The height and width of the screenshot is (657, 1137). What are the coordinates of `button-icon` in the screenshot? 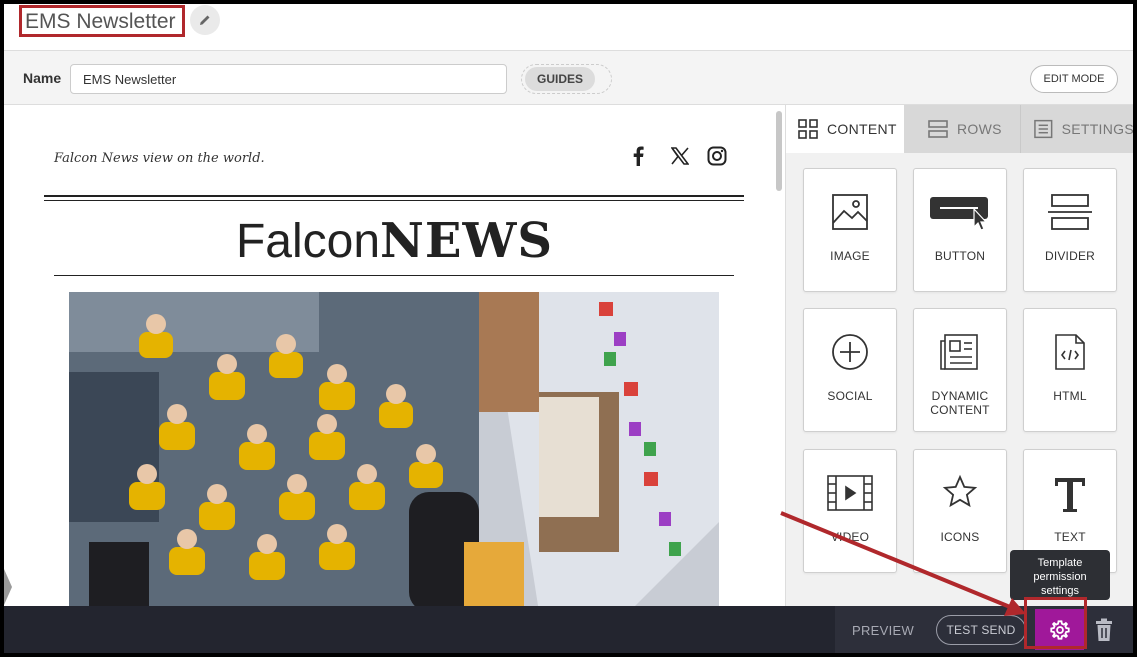 It's located at (960, 215).